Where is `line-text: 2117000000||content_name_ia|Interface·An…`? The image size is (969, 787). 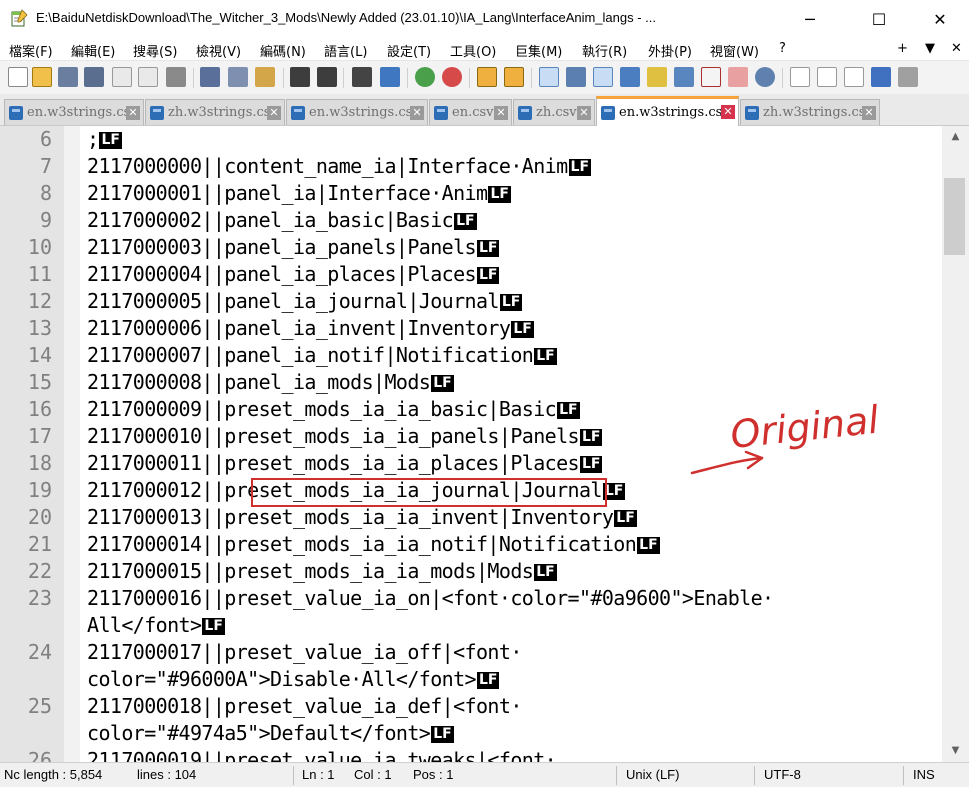 line-text: 2117000000||content_name_ia|Interface·An… is located at coordinates (339, 166).